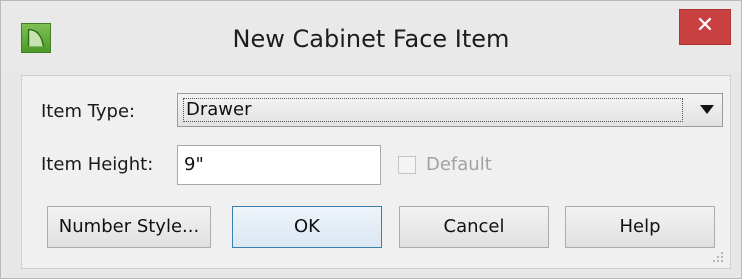 The height and width of the screenshot is (279, 742). What do you see at coordinates (97, 164) in the screenshot?
I see `item-height-label: Item Height:` at bounding box center [97, 164].